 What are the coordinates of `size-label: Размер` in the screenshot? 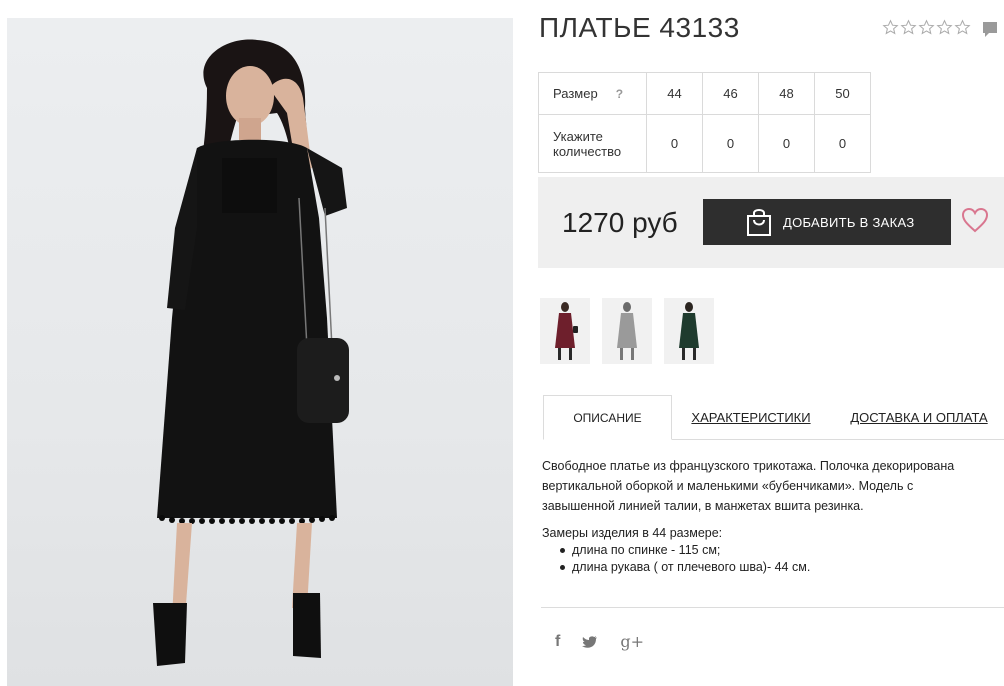 It's located at (575, 93).